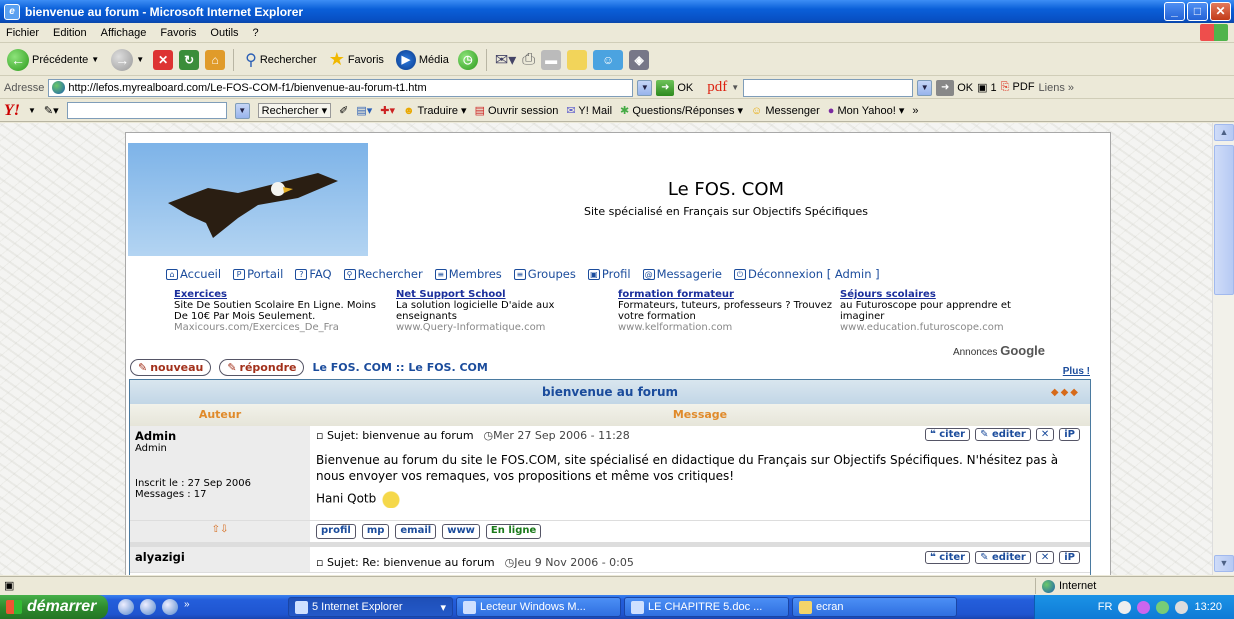  I want to click on www-button: www, so click(461, 531).